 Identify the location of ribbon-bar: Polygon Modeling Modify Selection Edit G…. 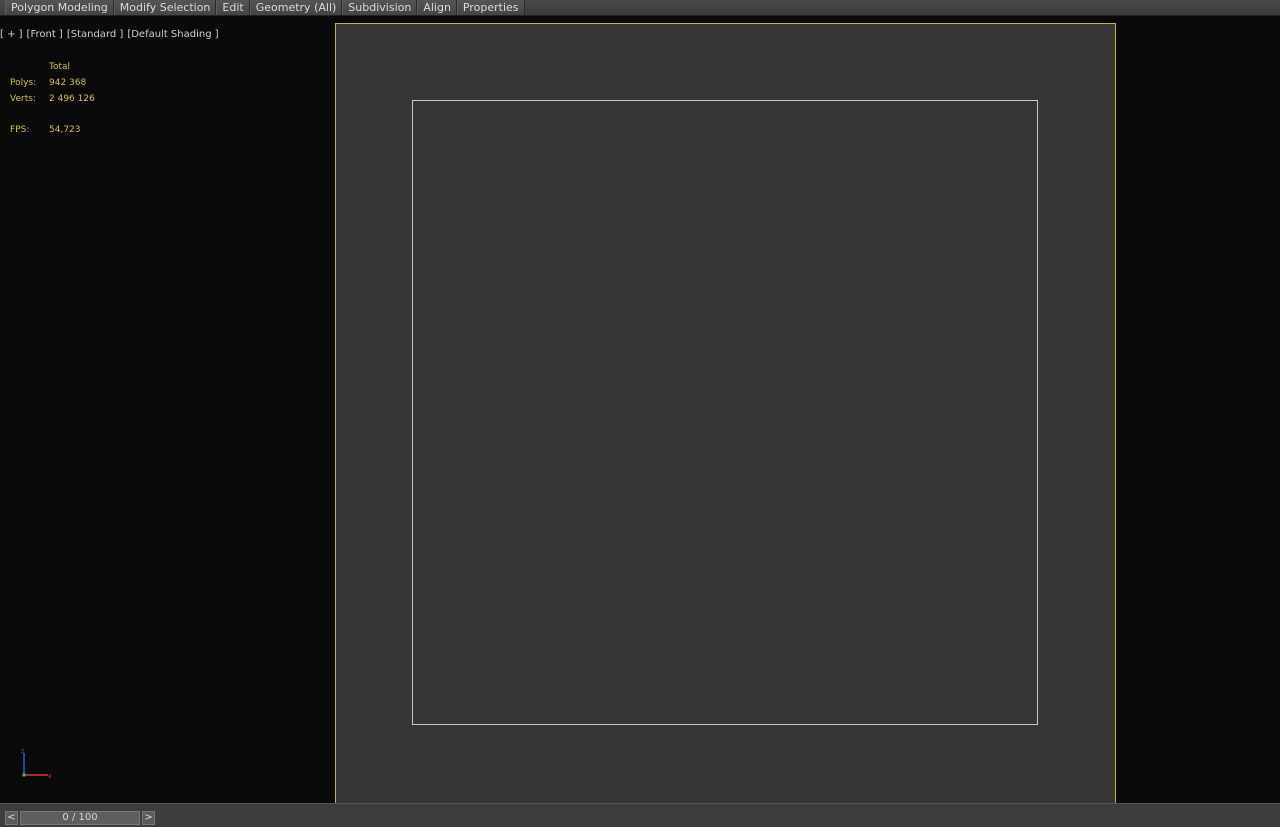
(640, 8).